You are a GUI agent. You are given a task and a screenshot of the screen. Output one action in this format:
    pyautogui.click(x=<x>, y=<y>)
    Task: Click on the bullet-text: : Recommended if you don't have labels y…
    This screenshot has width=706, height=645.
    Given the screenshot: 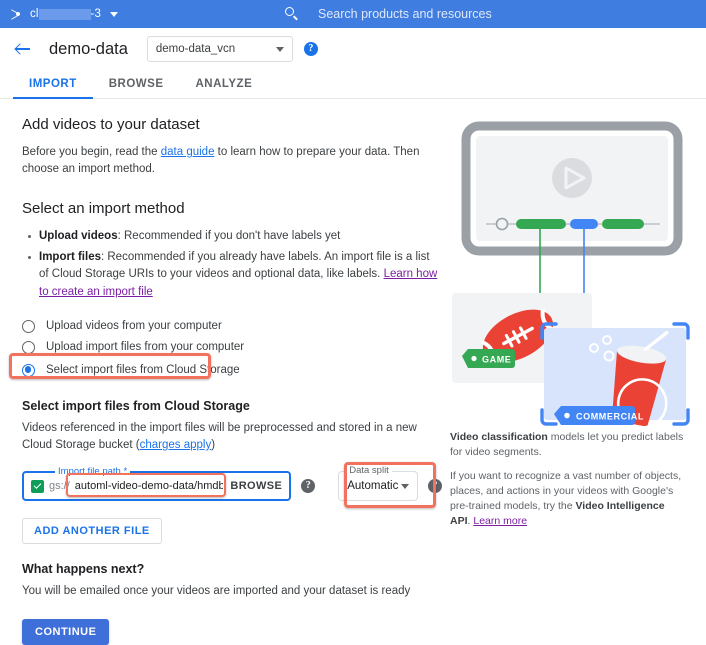 What is the action you would take?
    pyautogui.click(x=229, y=236)
    